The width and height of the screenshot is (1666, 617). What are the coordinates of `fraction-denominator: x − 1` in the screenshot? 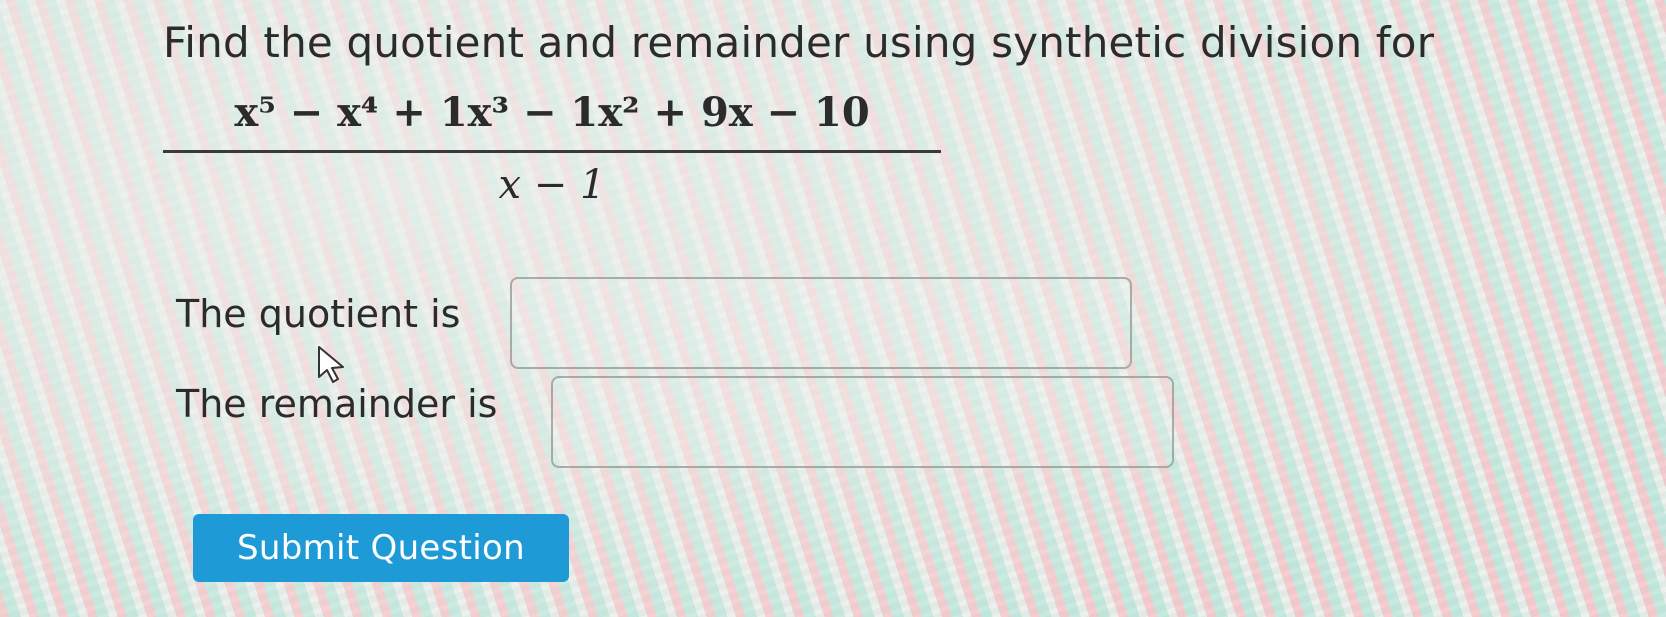 It's located at (552, 185).